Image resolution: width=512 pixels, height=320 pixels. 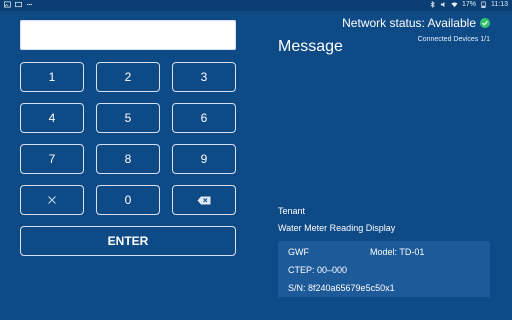 I want to click on notification-icon, so click(x=18, y=4).